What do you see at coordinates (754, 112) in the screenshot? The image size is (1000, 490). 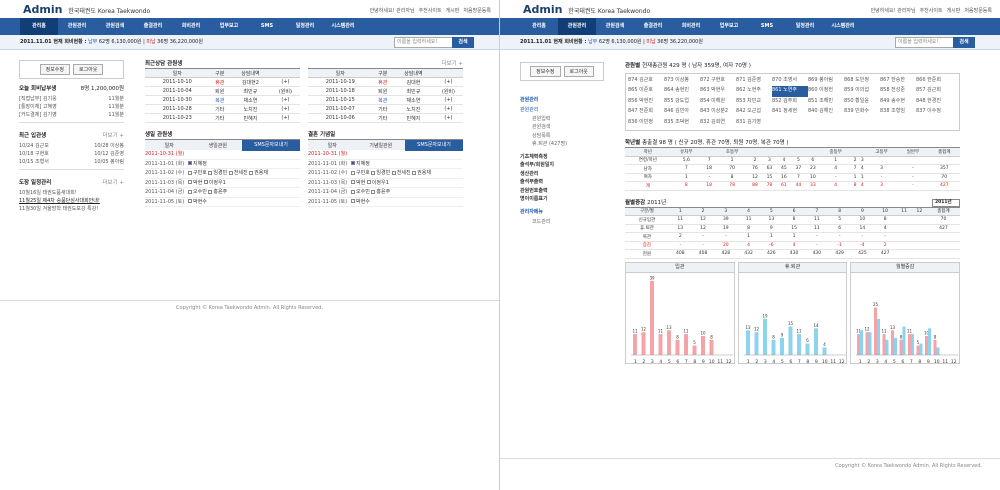 I see `member-item: 842 오근섭` at bounding box center [754, 112].